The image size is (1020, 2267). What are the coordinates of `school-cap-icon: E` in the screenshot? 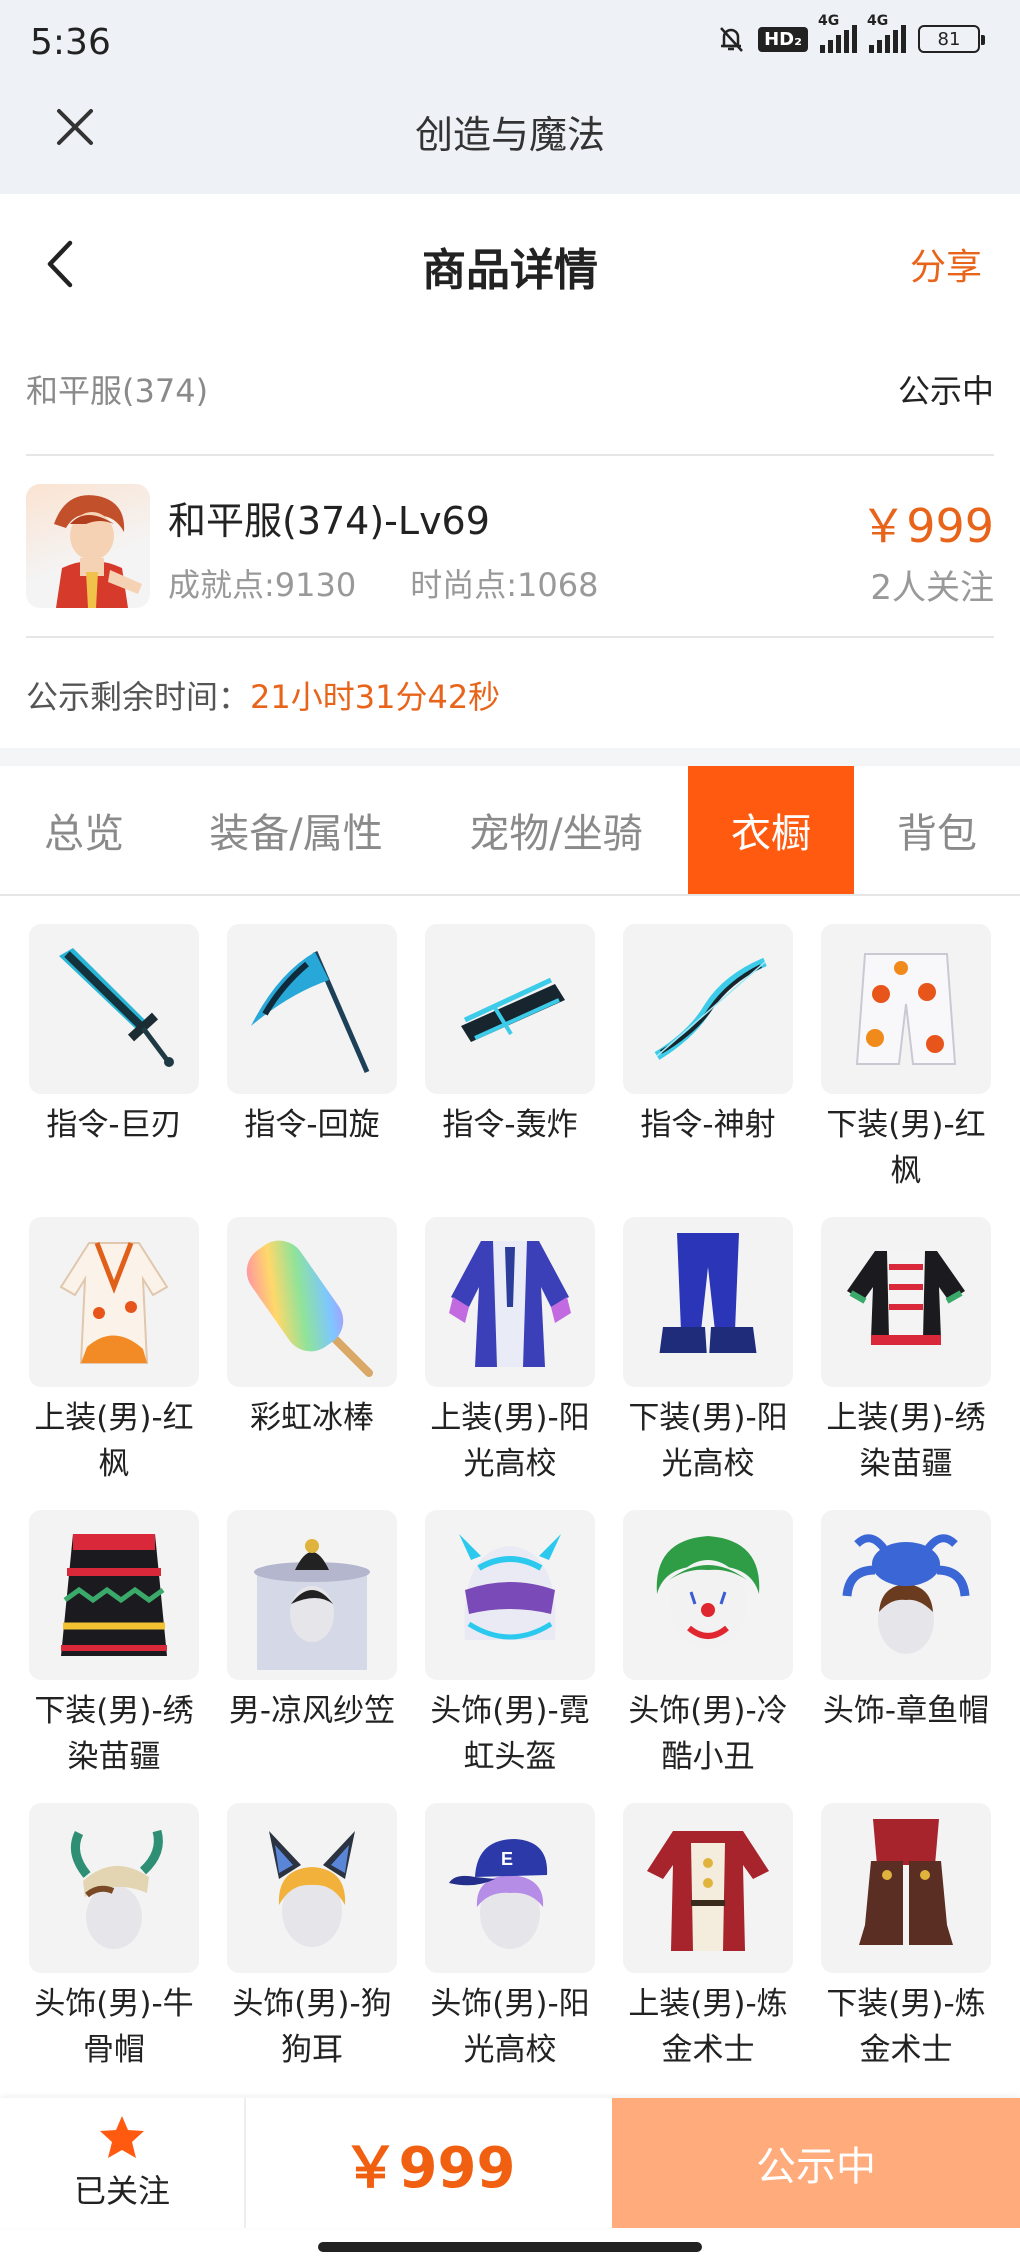 It's located at (510, 1888).